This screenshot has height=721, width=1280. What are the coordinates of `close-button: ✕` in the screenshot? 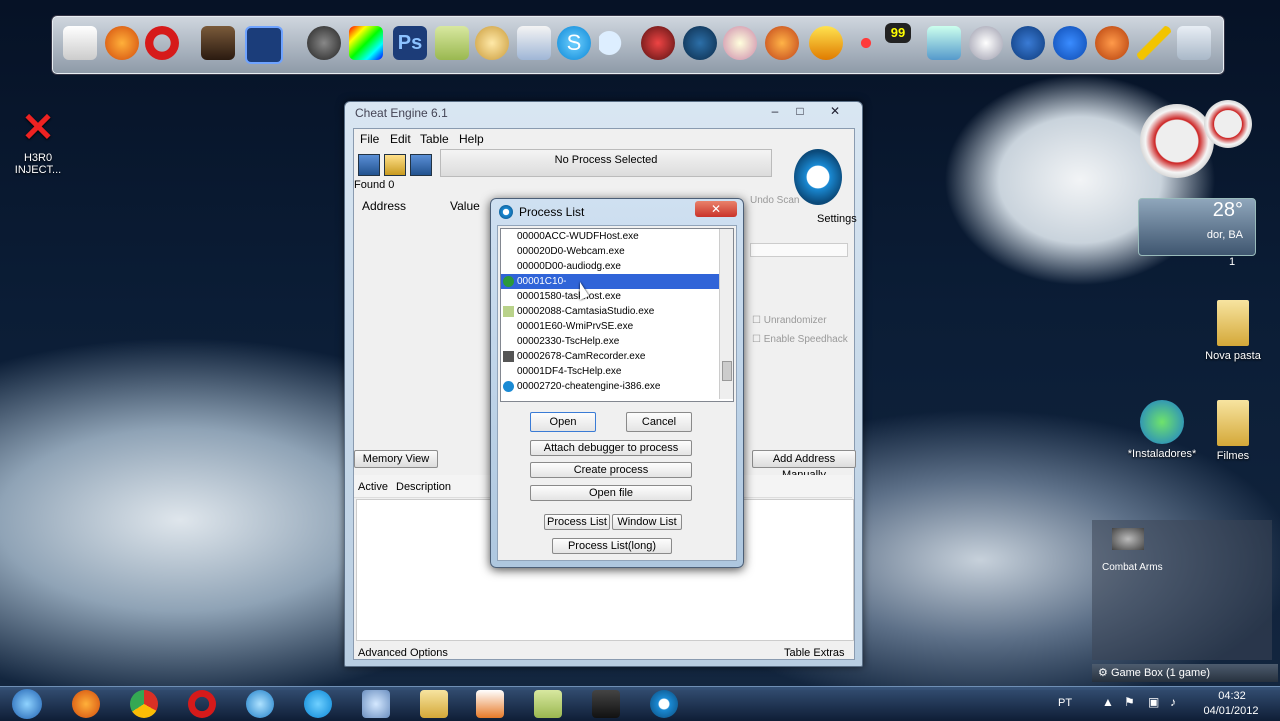 It's located at (835, 111).